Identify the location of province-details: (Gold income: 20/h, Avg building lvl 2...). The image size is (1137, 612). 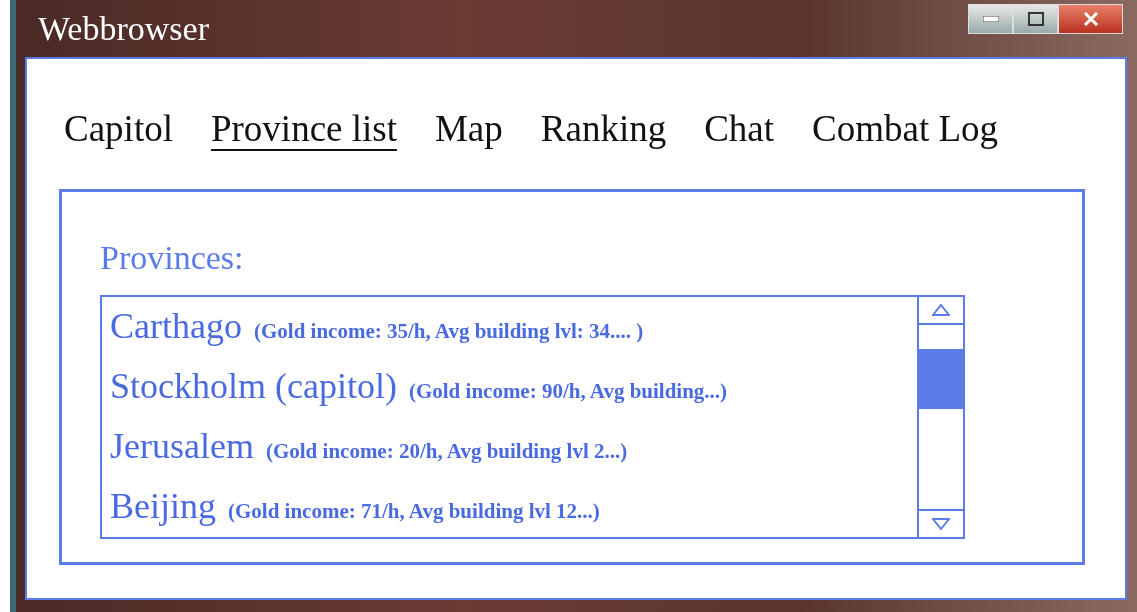
(446, 452).